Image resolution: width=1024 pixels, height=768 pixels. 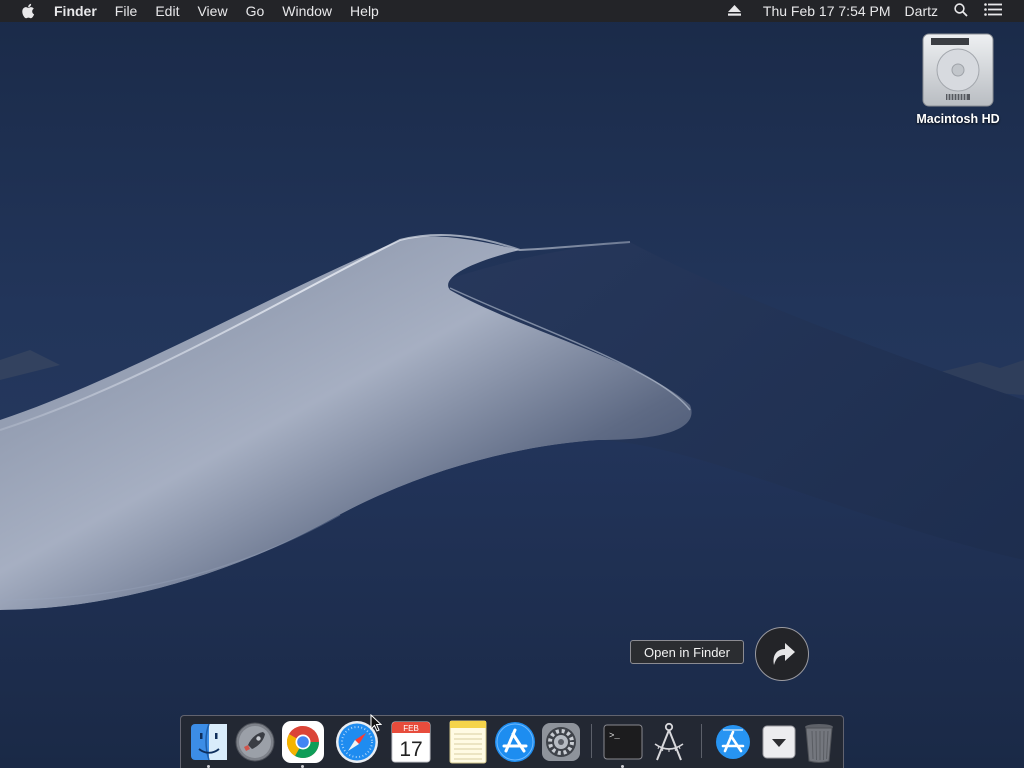 I want to click on dock-item-calendar: FEB 17, so click(x=411, y=742).